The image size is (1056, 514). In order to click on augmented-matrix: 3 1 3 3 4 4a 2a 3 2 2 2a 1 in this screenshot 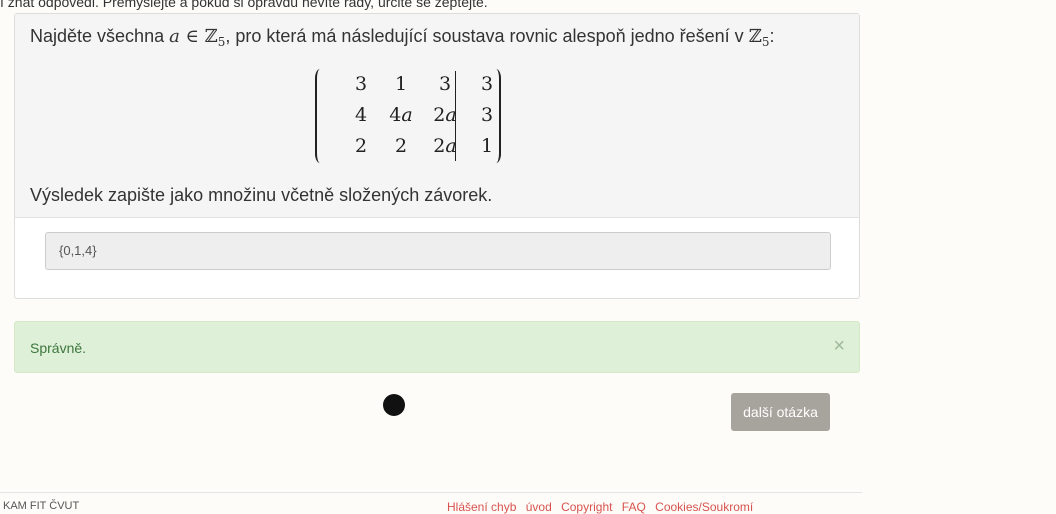, I will do `click(408, 116)`.